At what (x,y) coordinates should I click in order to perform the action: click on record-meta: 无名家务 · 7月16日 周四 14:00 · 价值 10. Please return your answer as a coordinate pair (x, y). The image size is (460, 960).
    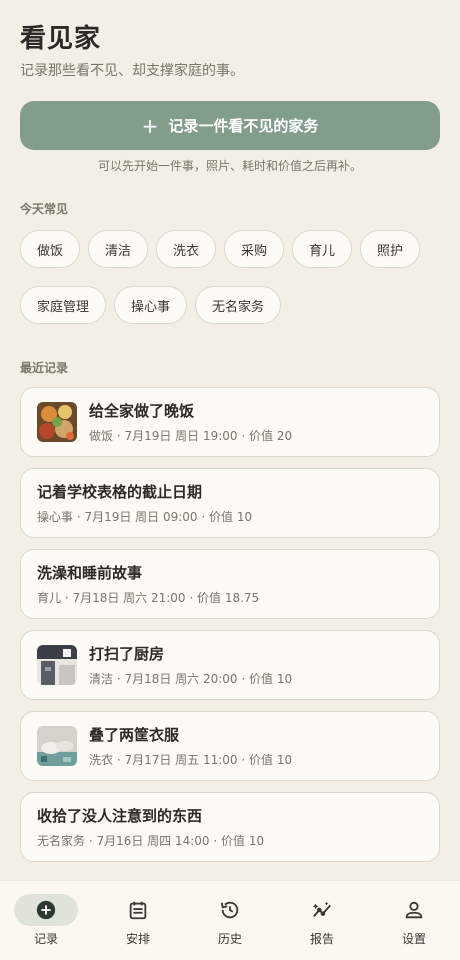
    Looking at the image, I should click on (151, 841).